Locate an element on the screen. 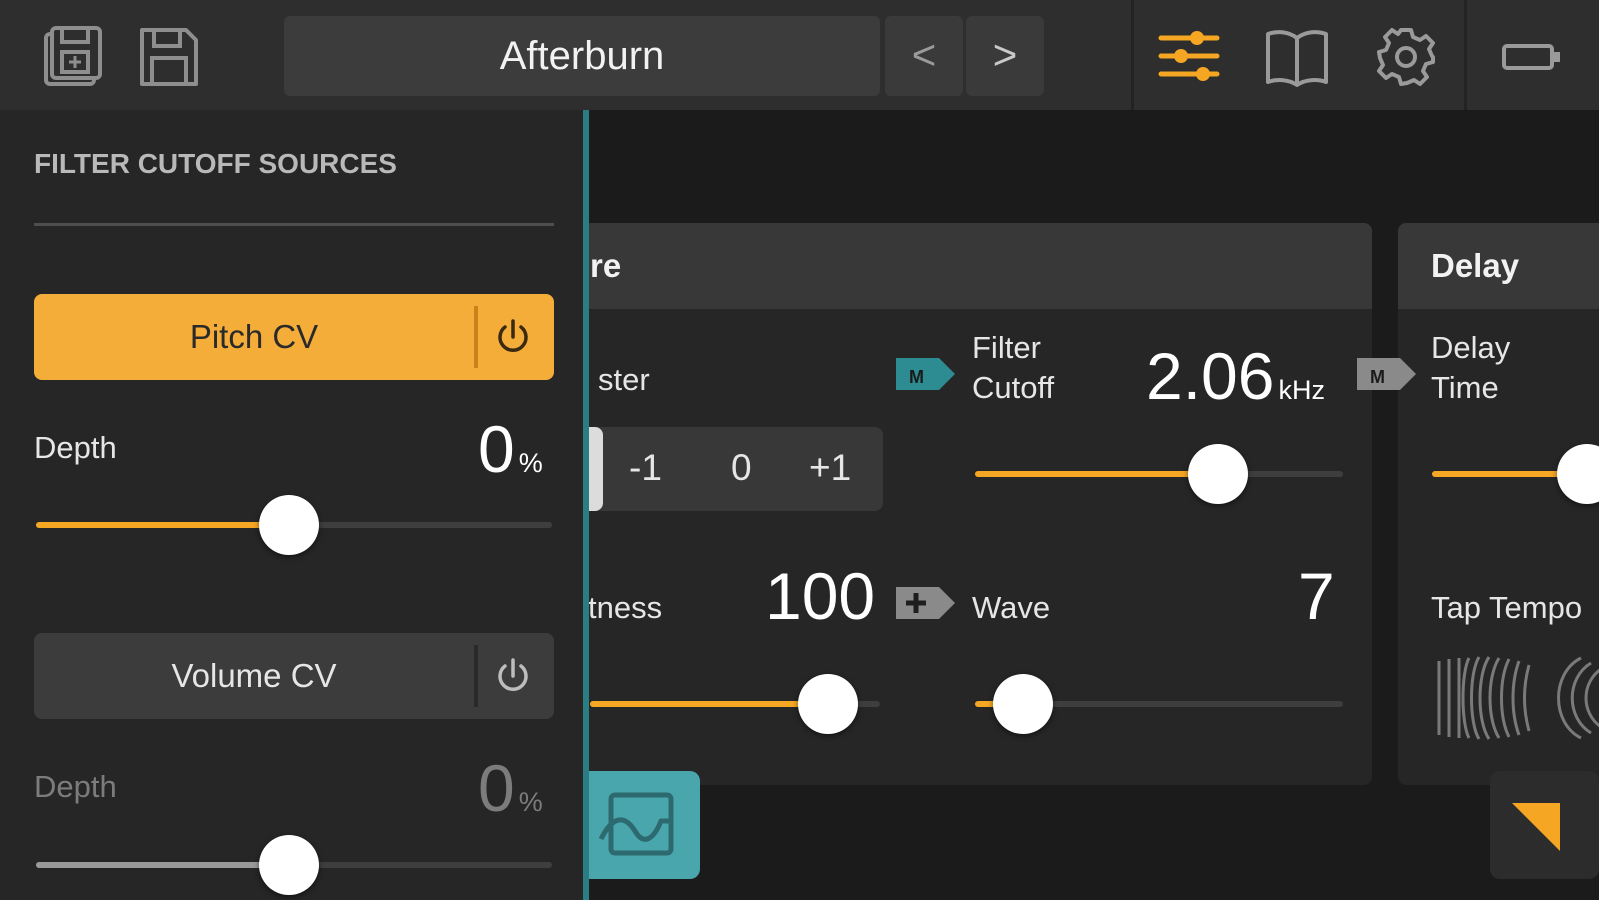 Image resolution: width=1599 pixels, height=900 pixels. delay-time-slider is located at coordinates (1515, 474).